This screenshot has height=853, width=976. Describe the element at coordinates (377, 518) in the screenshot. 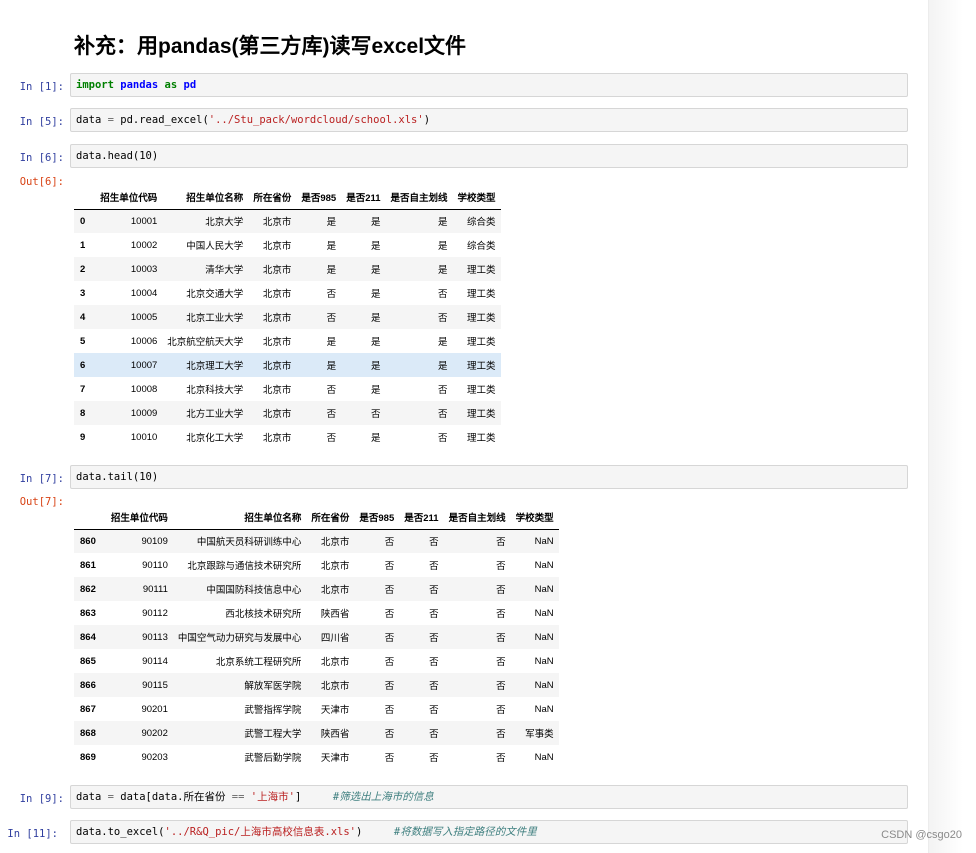

I see `column-header: 是否985` at that location.